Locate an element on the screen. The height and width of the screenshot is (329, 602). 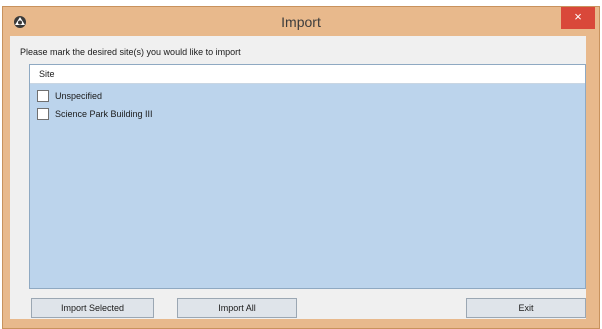
list-item-label: Science Park Building III is located at coordinates (104, 114).